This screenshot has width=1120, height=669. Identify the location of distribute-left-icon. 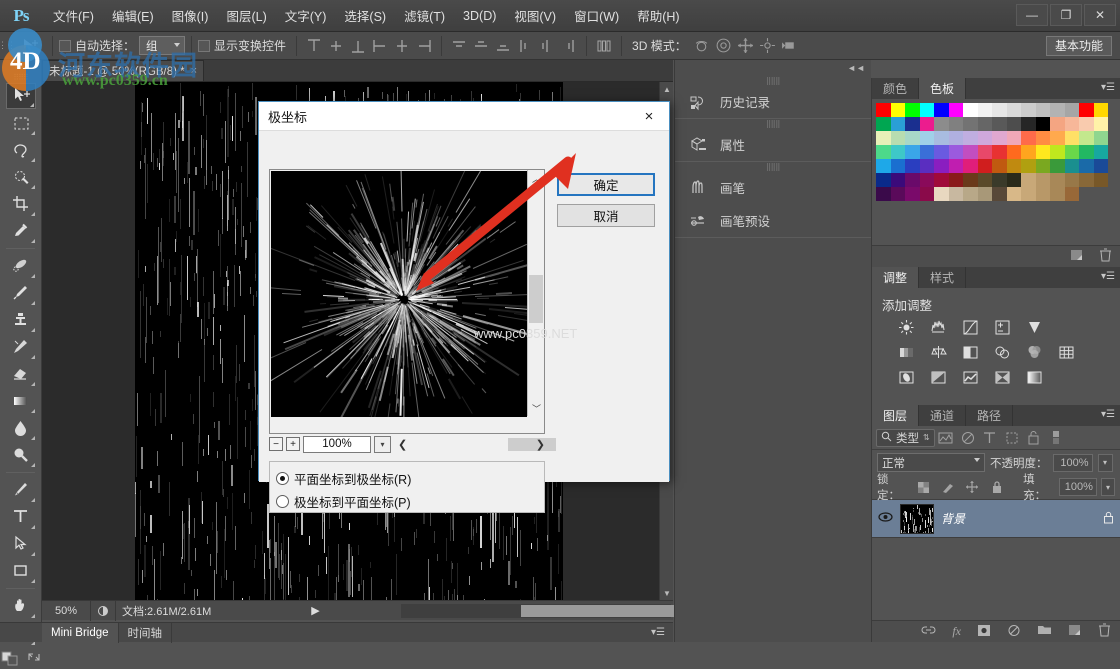
(525, 46).